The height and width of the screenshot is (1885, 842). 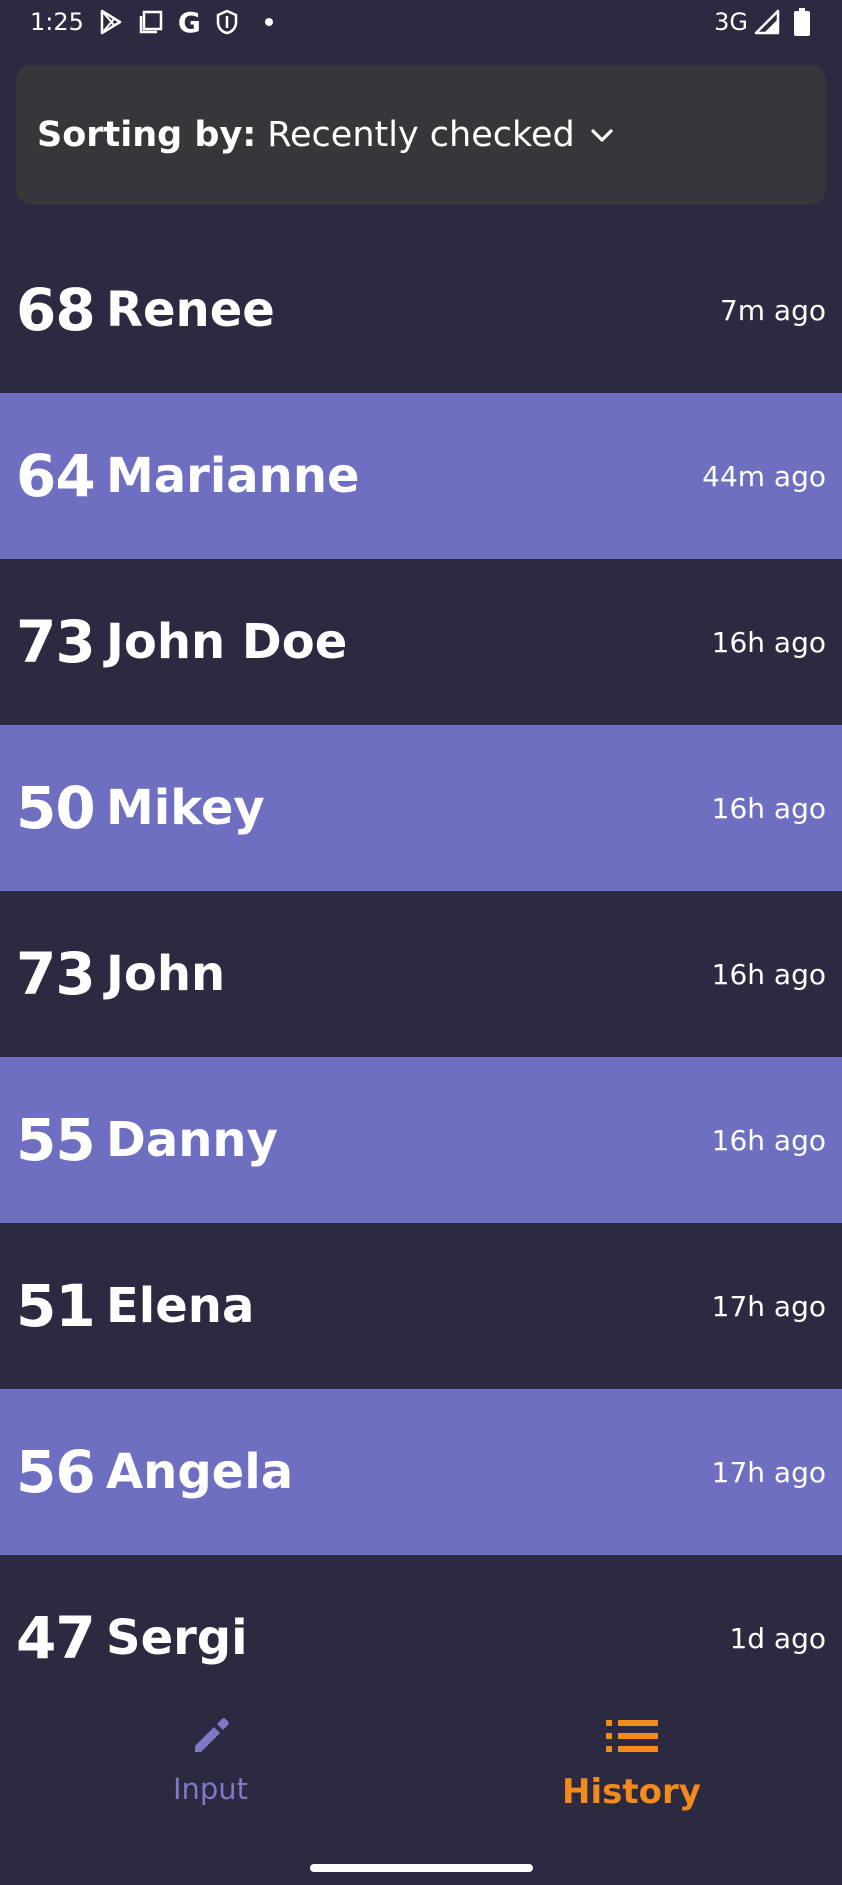 I want to click on shield-icon, so click(x=227, y=22).